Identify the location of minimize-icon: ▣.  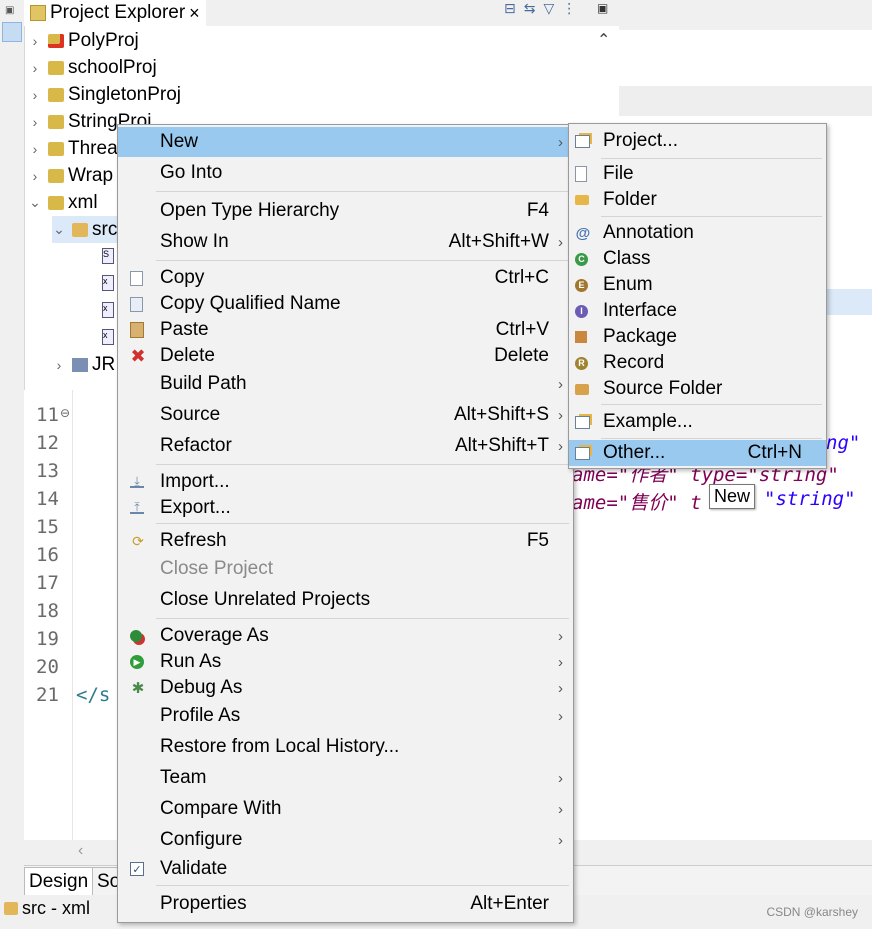
(10, 10).